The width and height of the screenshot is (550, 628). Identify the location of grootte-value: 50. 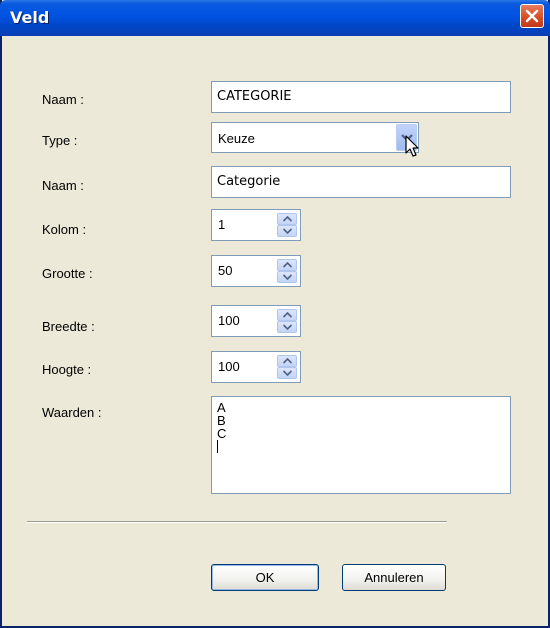
(225, 270).